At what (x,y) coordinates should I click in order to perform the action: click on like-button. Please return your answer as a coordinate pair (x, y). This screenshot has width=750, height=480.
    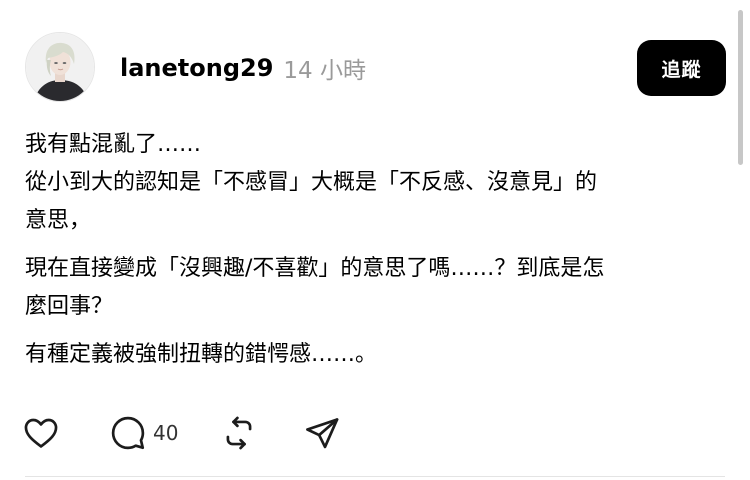
    Looking at the image, I should click on (41, 433).